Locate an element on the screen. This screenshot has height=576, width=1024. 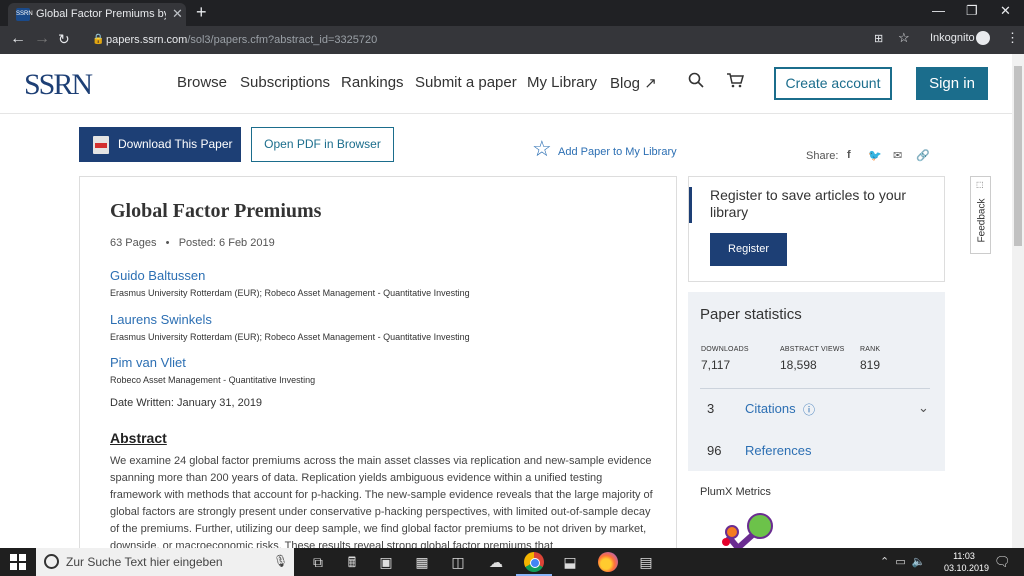
twitter-icon: 🐦 is located at coordinates (875, 155).